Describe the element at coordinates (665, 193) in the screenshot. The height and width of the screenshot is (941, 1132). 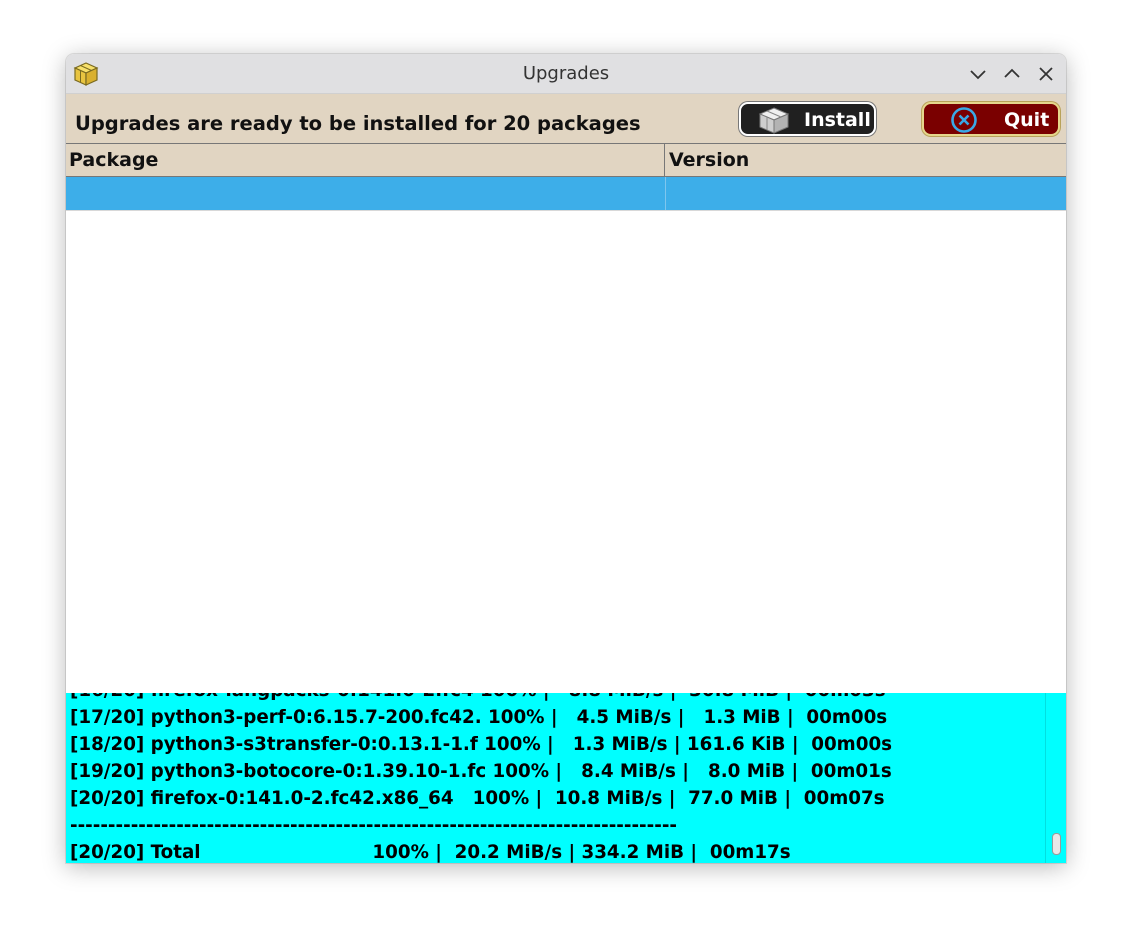
I see `column-divider` at that location.